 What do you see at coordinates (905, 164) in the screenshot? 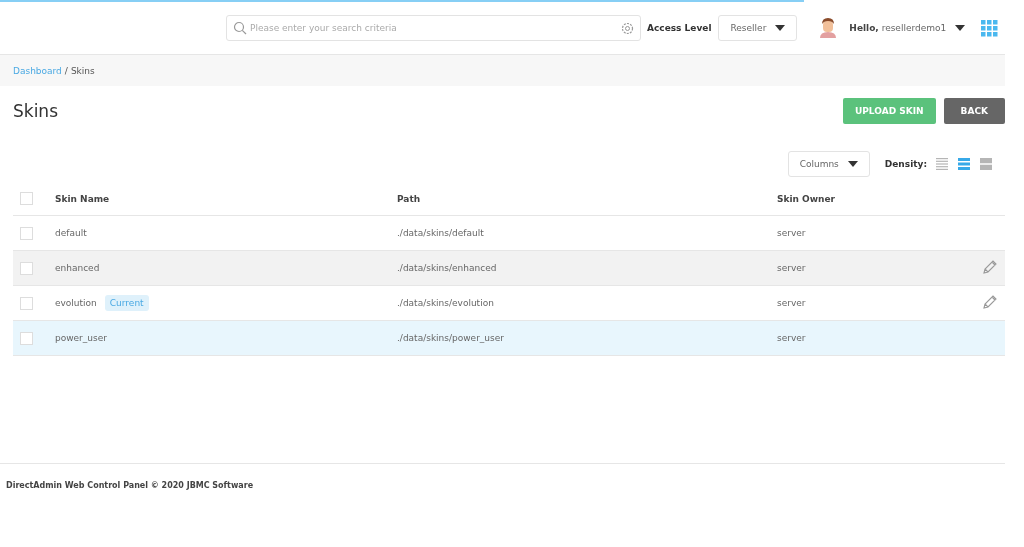
I see `density-label: Density:` at bounding box center [905, 164].